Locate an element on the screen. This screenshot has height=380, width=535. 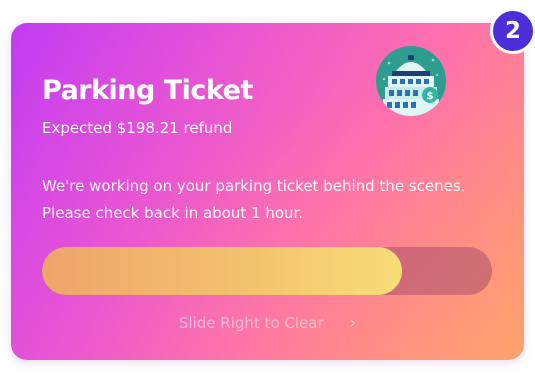
expected-refund-text: Expected $198.21 refund is located at coordinates (137, 128).